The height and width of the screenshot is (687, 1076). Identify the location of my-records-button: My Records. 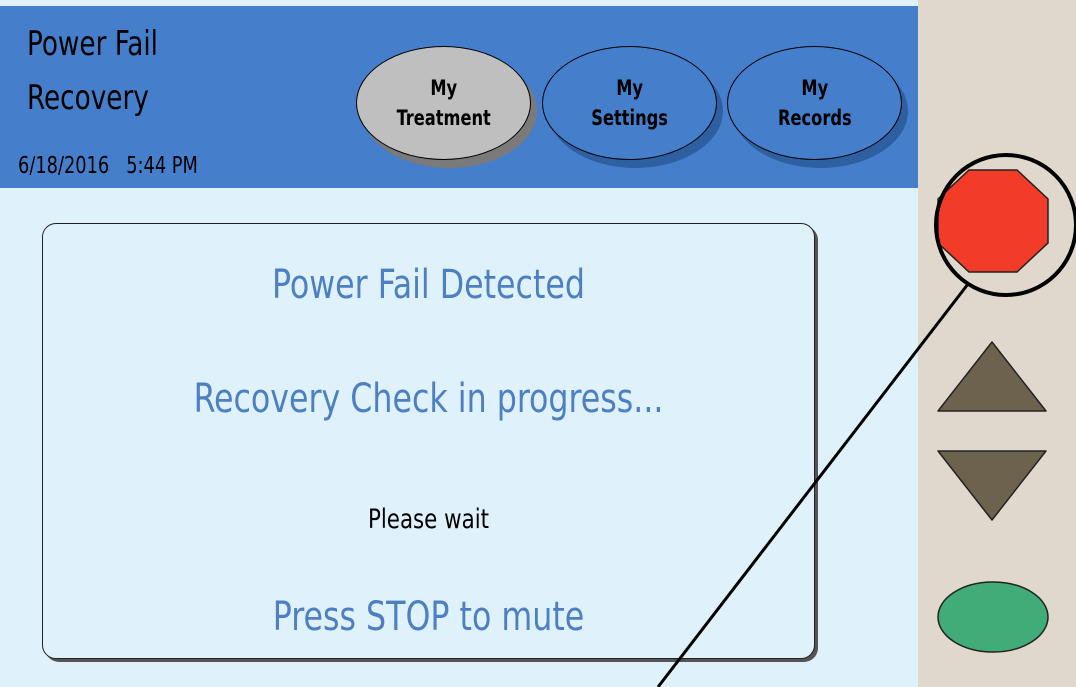
(814, 103).